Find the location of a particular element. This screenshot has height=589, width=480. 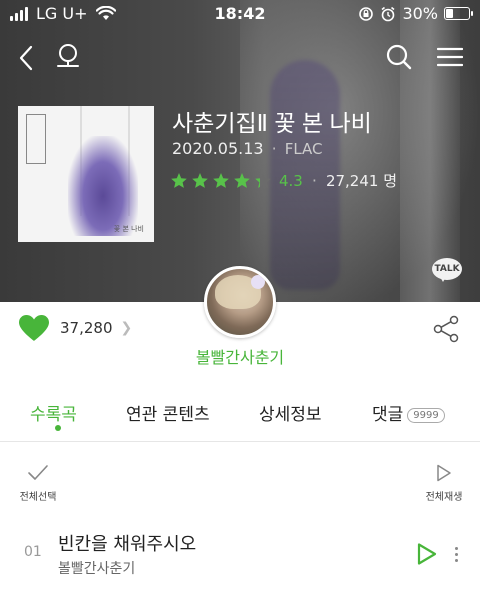

check-icon is located at coordinates (38, 472).